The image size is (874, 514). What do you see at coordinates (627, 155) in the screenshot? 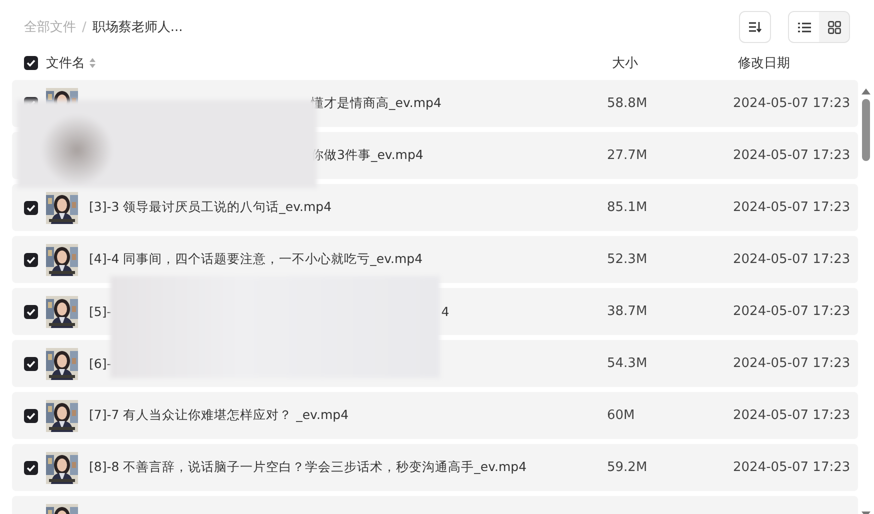
I see `file-size: 27.7M` at bounding box center [627, 155].